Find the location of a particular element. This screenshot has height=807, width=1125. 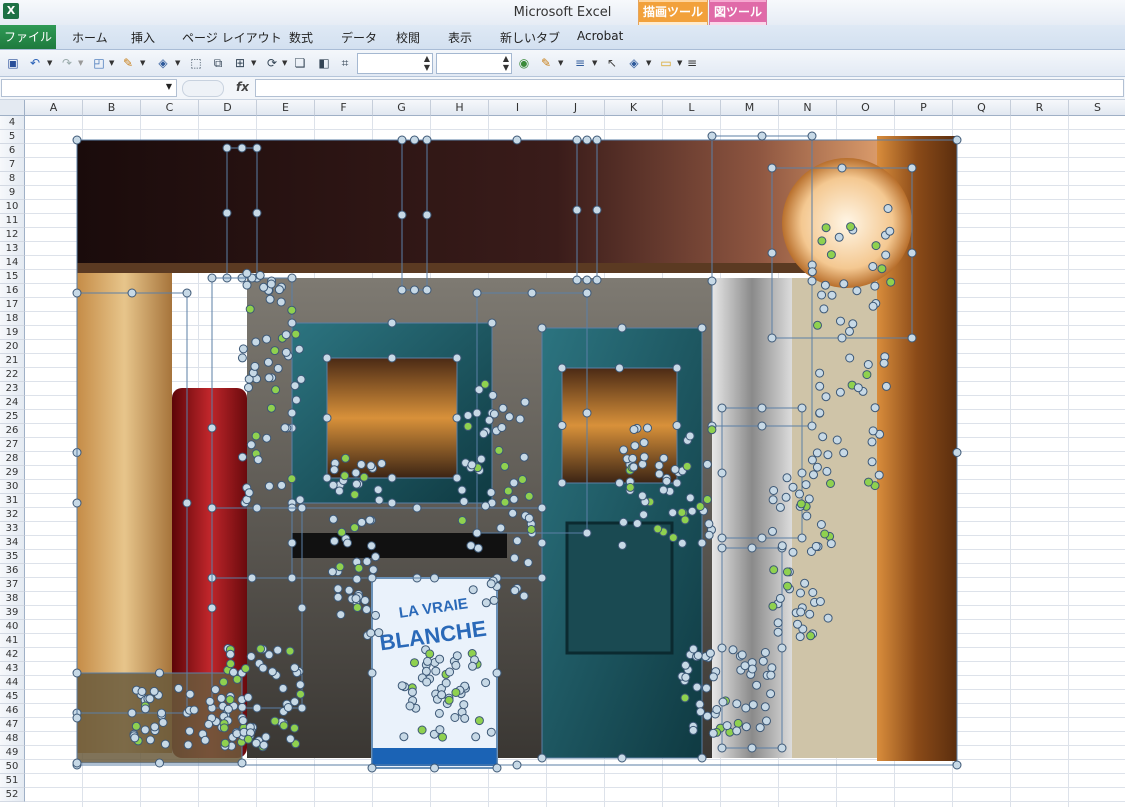

row-header: 50 is located at coordinates (12, 767).